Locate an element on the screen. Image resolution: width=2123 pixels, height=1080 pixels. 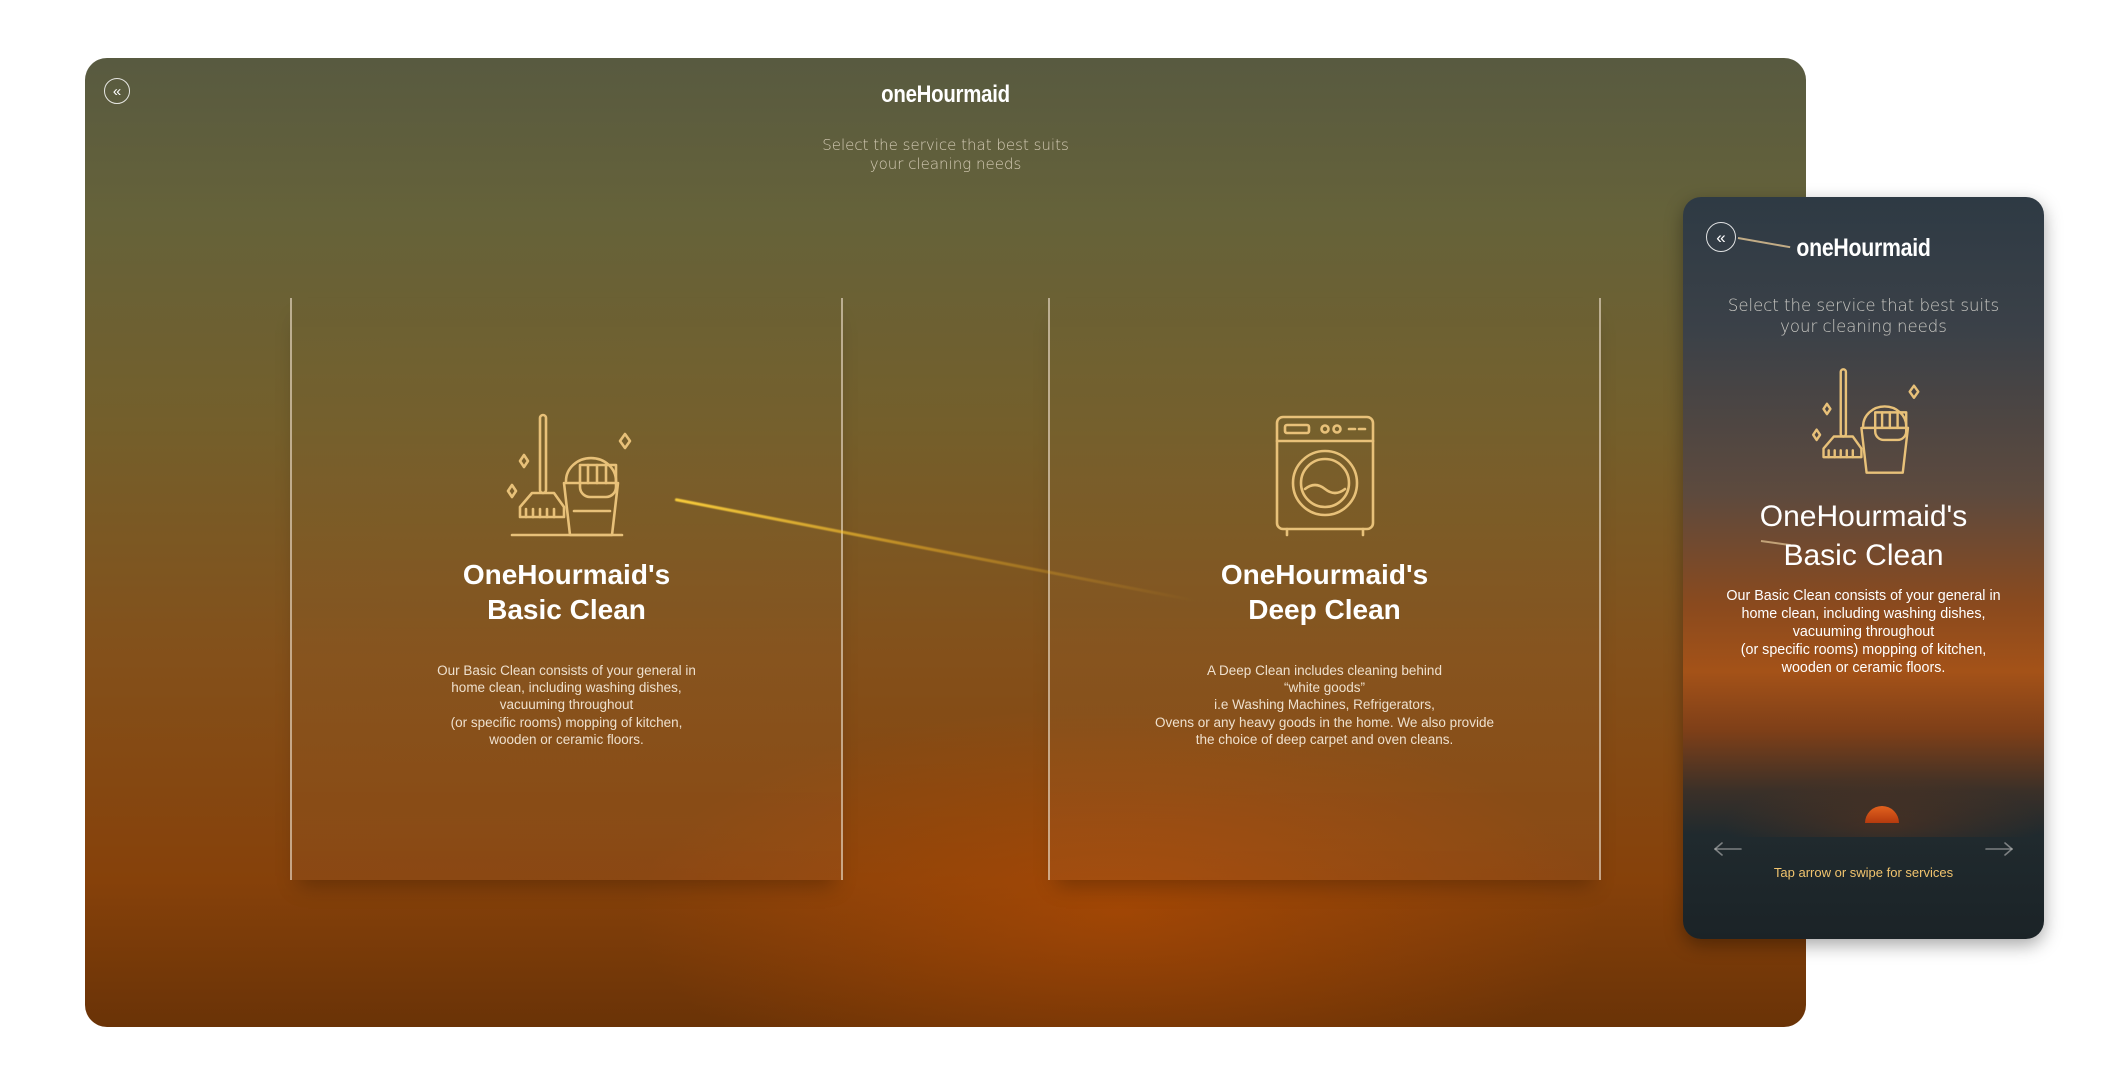
next-service-button is located at coordinates (1999, 849).